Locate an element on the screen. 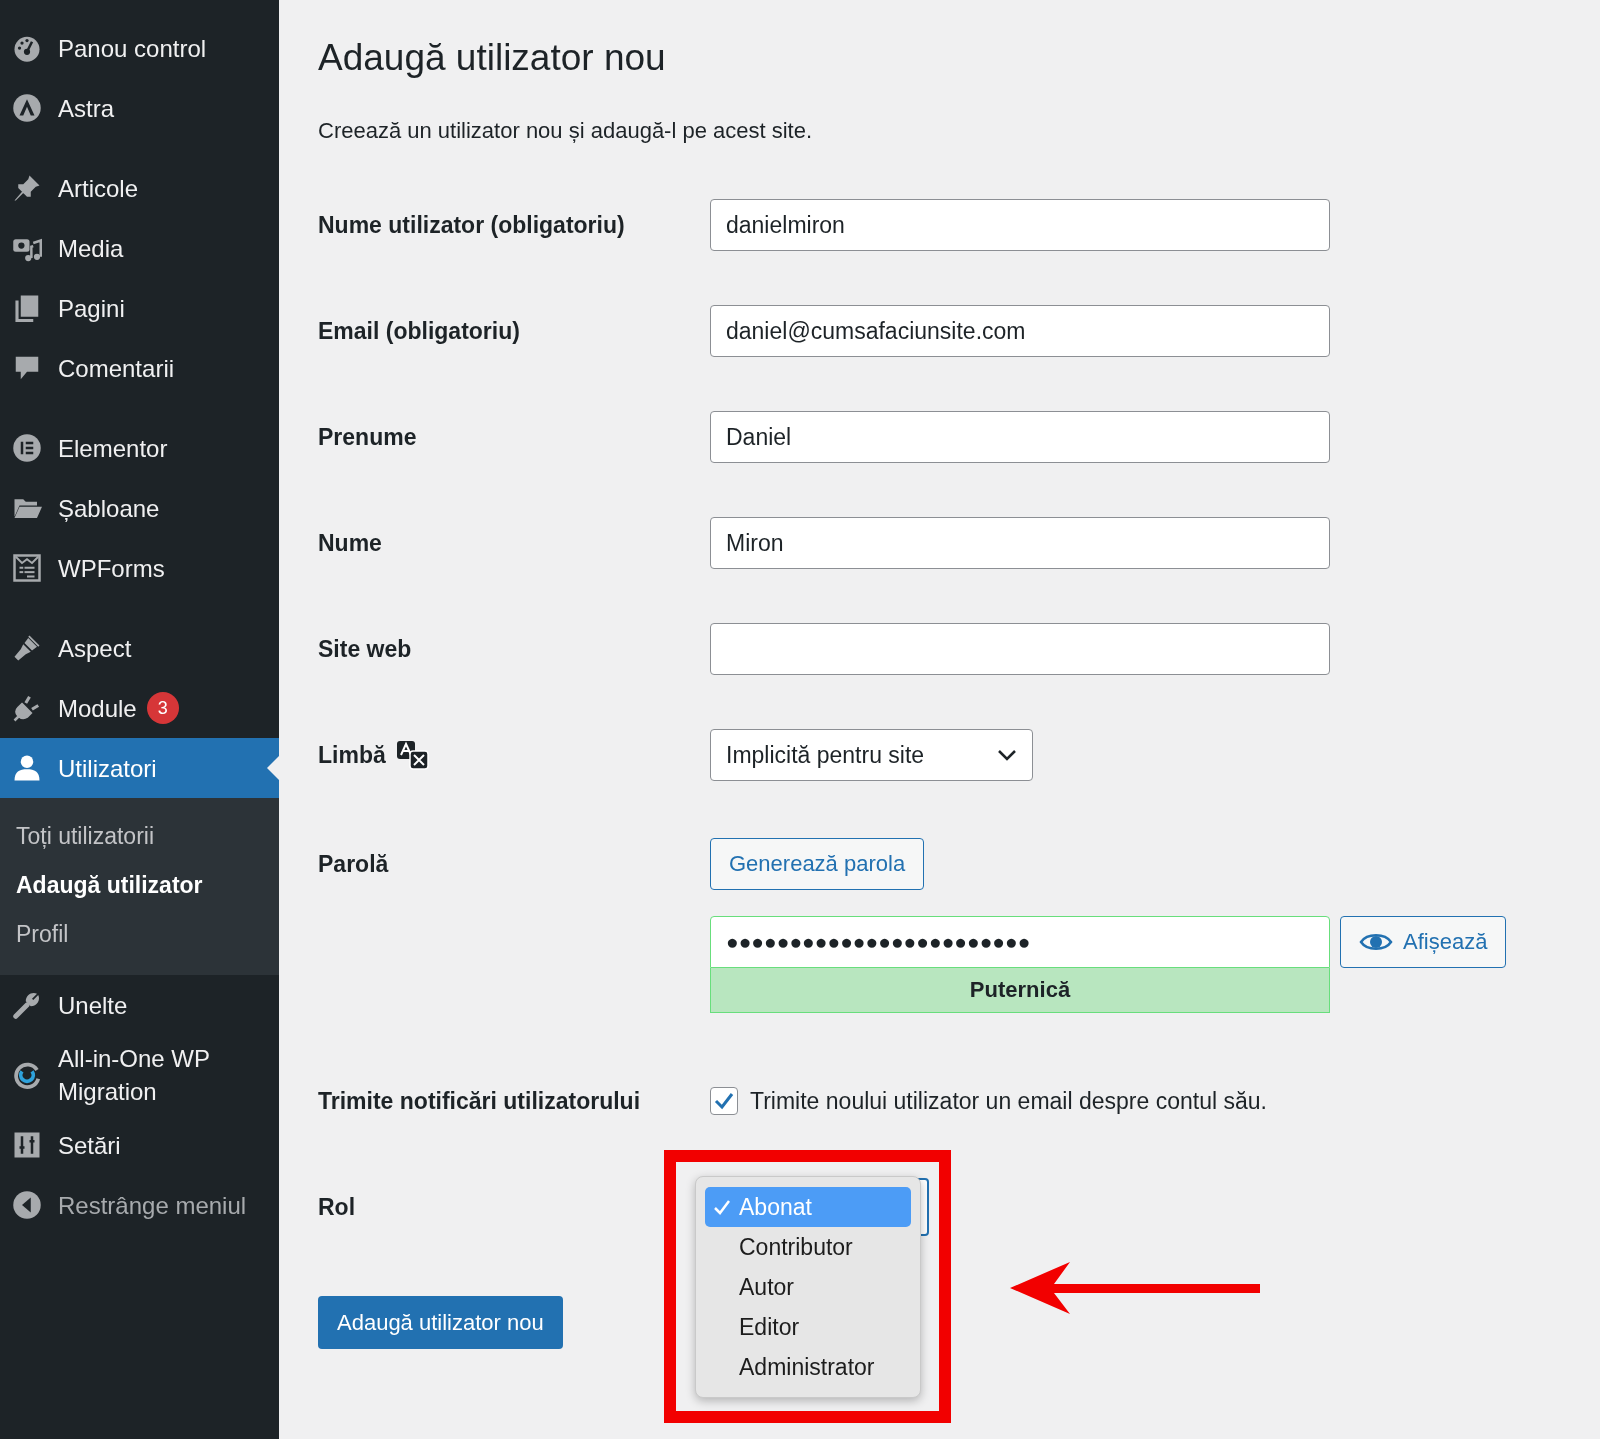  plug-icon is located at coordinates (27, 708).